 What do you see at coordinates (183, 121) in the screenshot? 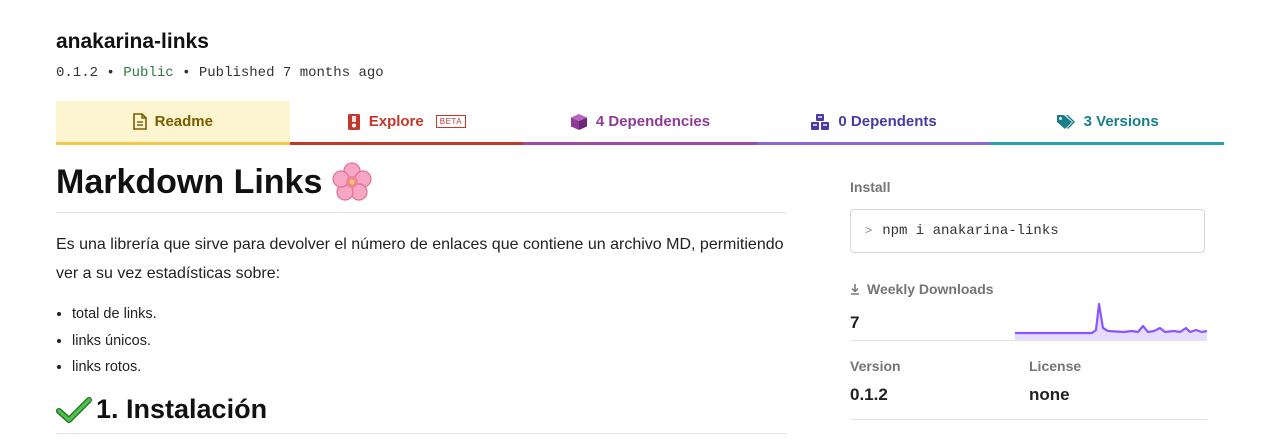
I see `tab-label: Readme` at bounding box center [183, 121].